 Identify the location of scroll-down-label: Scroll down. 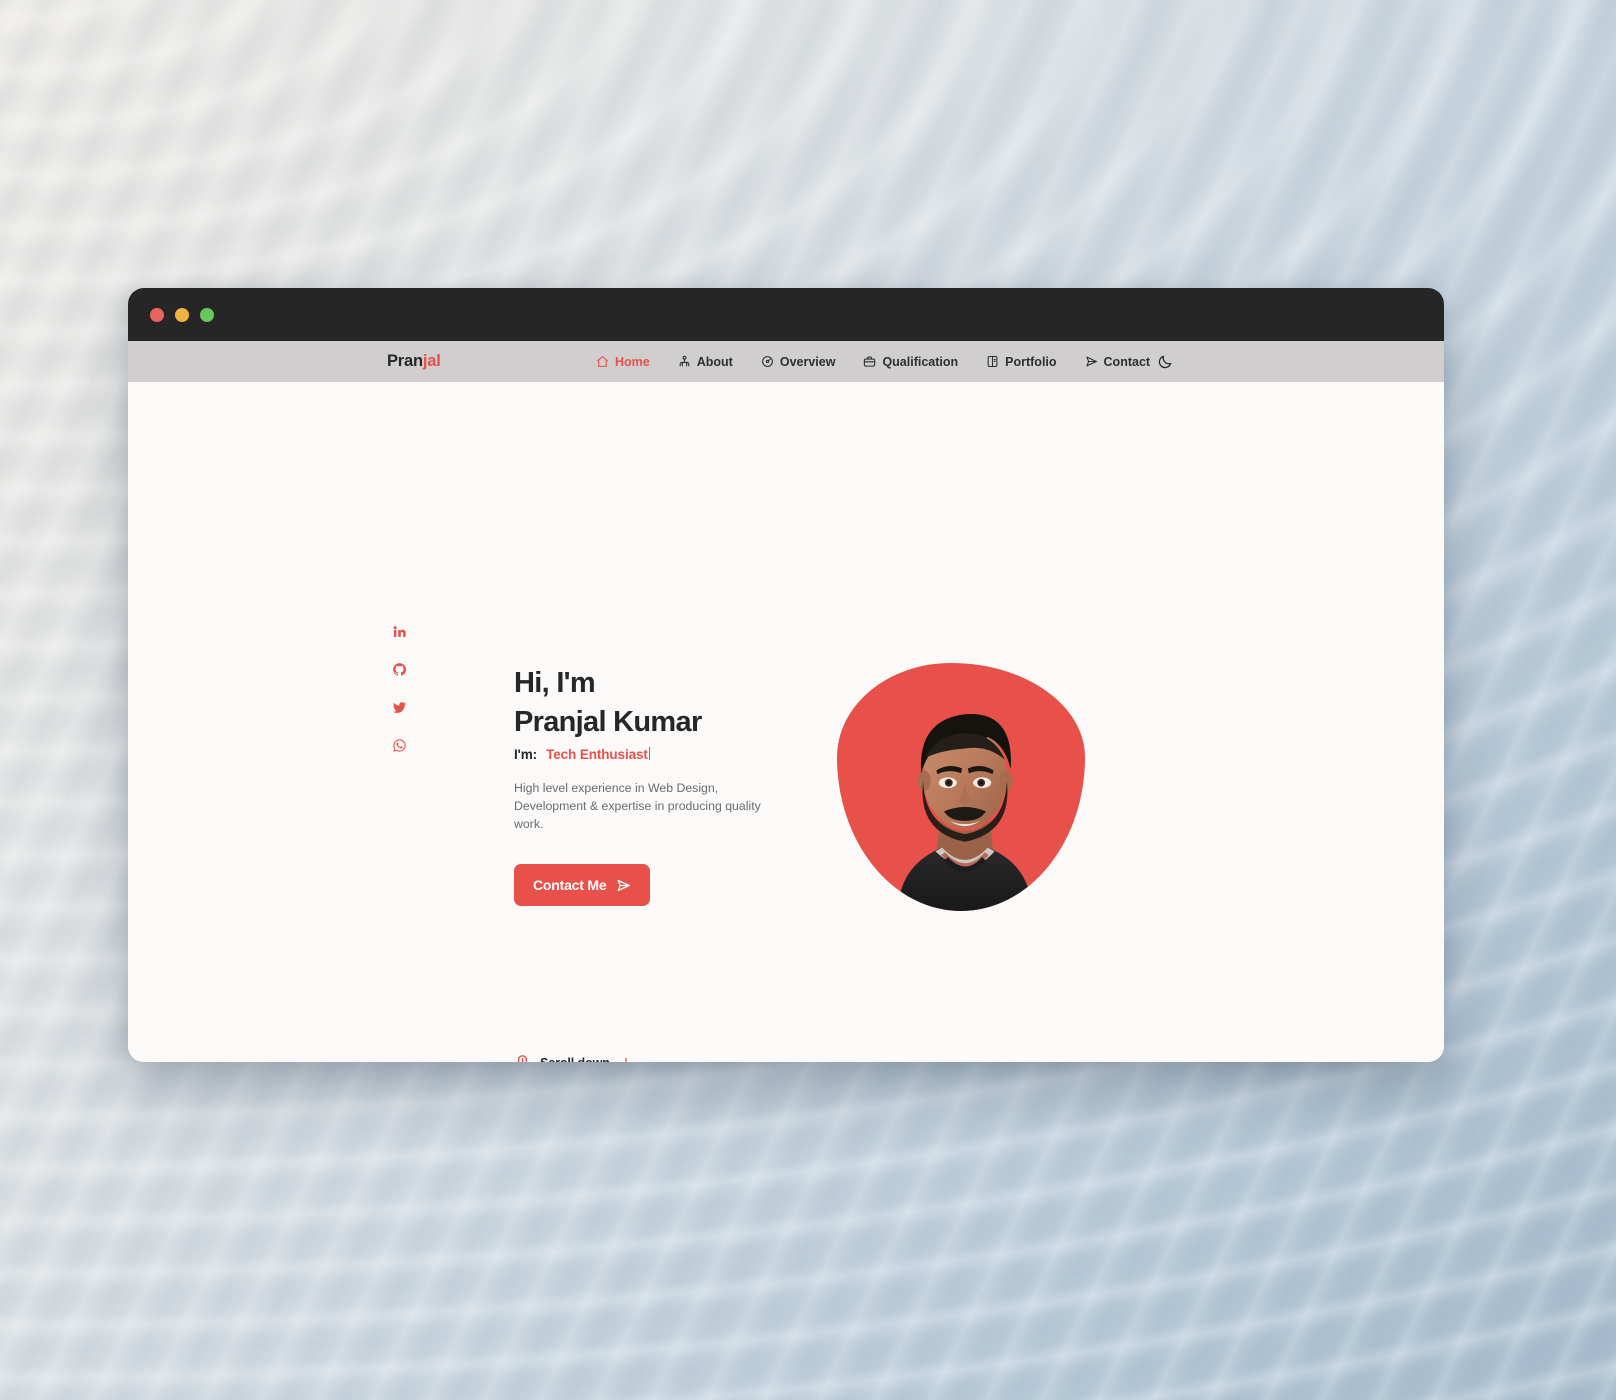
(575, 1059).